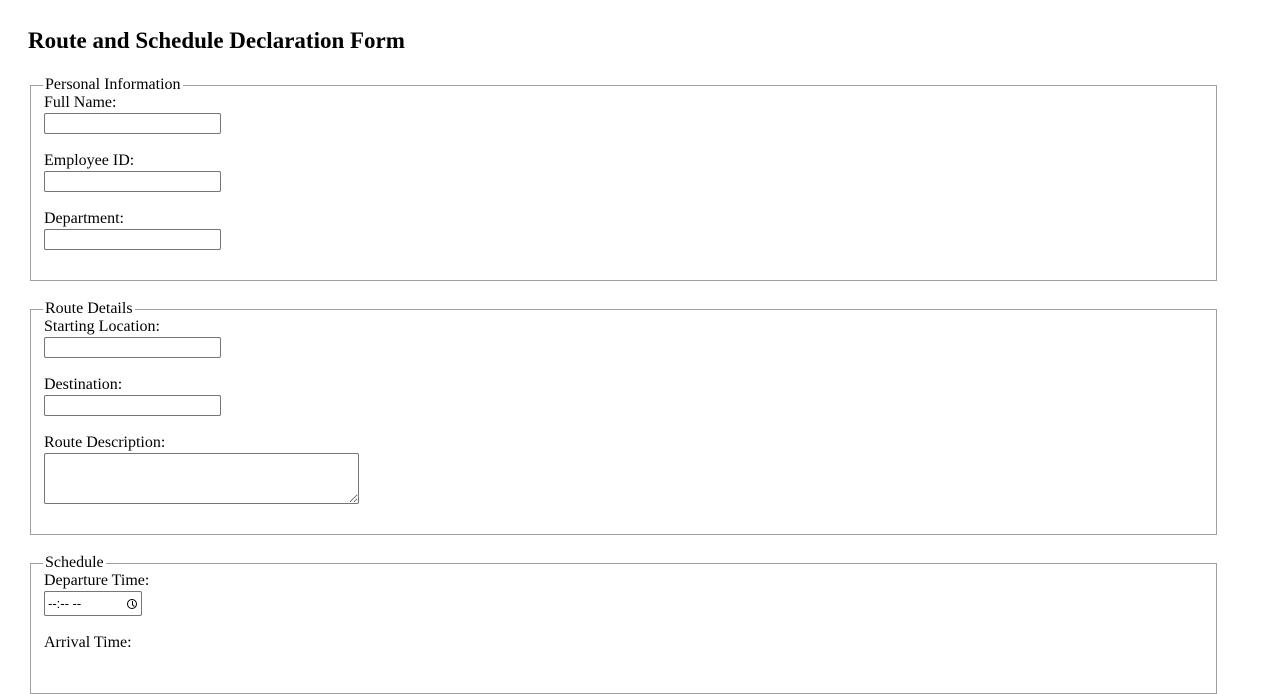  Describe the element at coordinates (102, 326) in the screenshot. I see `starting-location-label: Starting Location:` at that location.